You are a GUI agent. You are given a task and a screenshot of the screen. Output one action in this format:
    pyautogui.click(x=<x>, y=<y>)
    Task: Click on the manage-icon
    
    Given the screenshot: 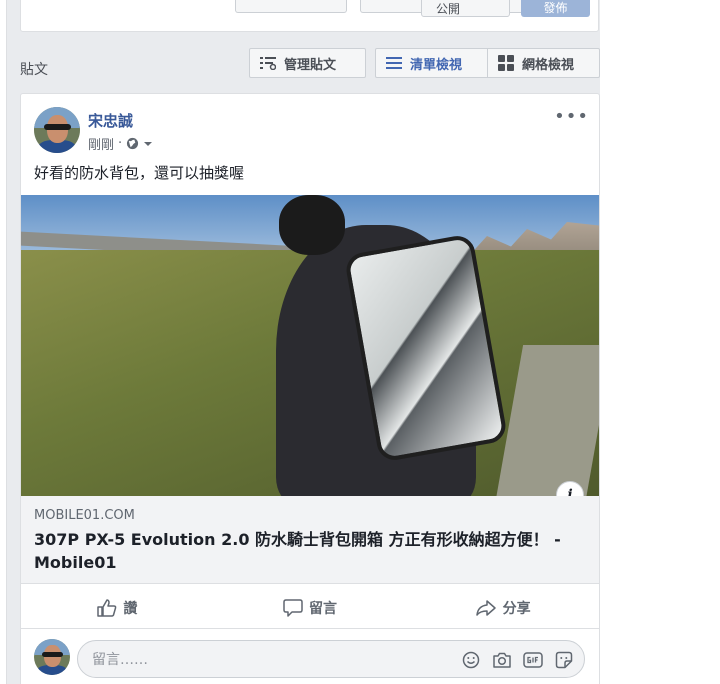 What is the action you would take?
    pyautogui.click(x=268, y=63)
    